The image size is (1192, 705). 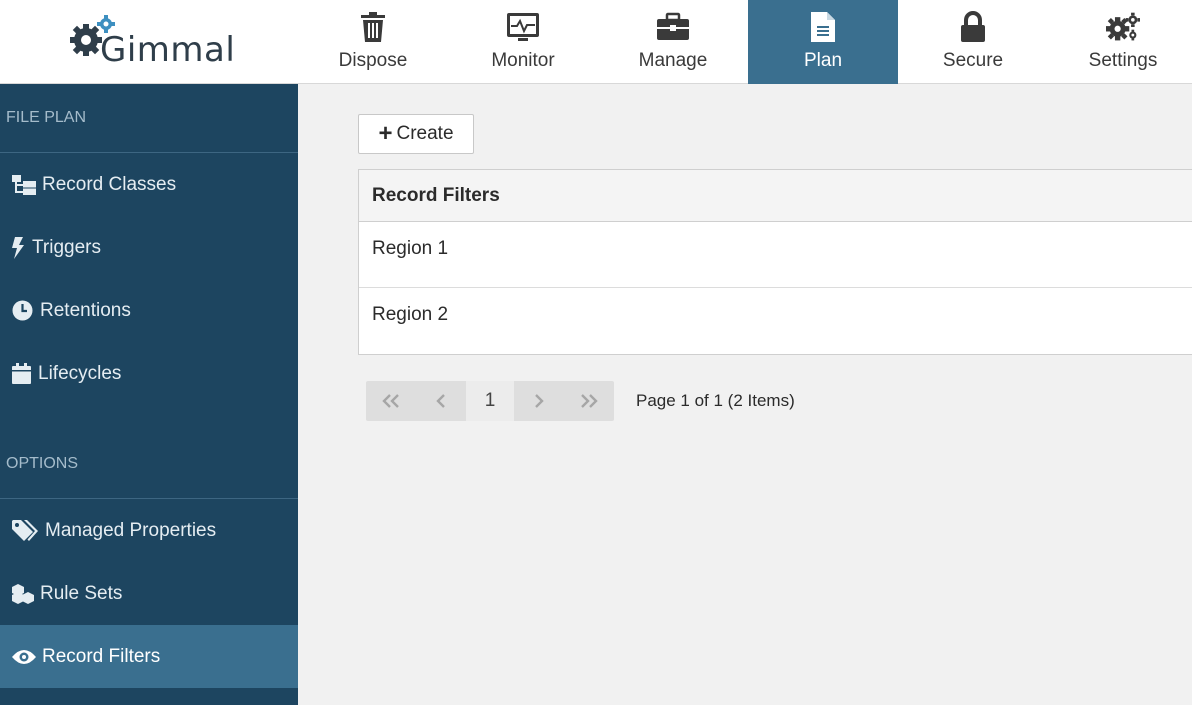 I want to click on brand-name: Gimmal, so click(x=168, y=50).